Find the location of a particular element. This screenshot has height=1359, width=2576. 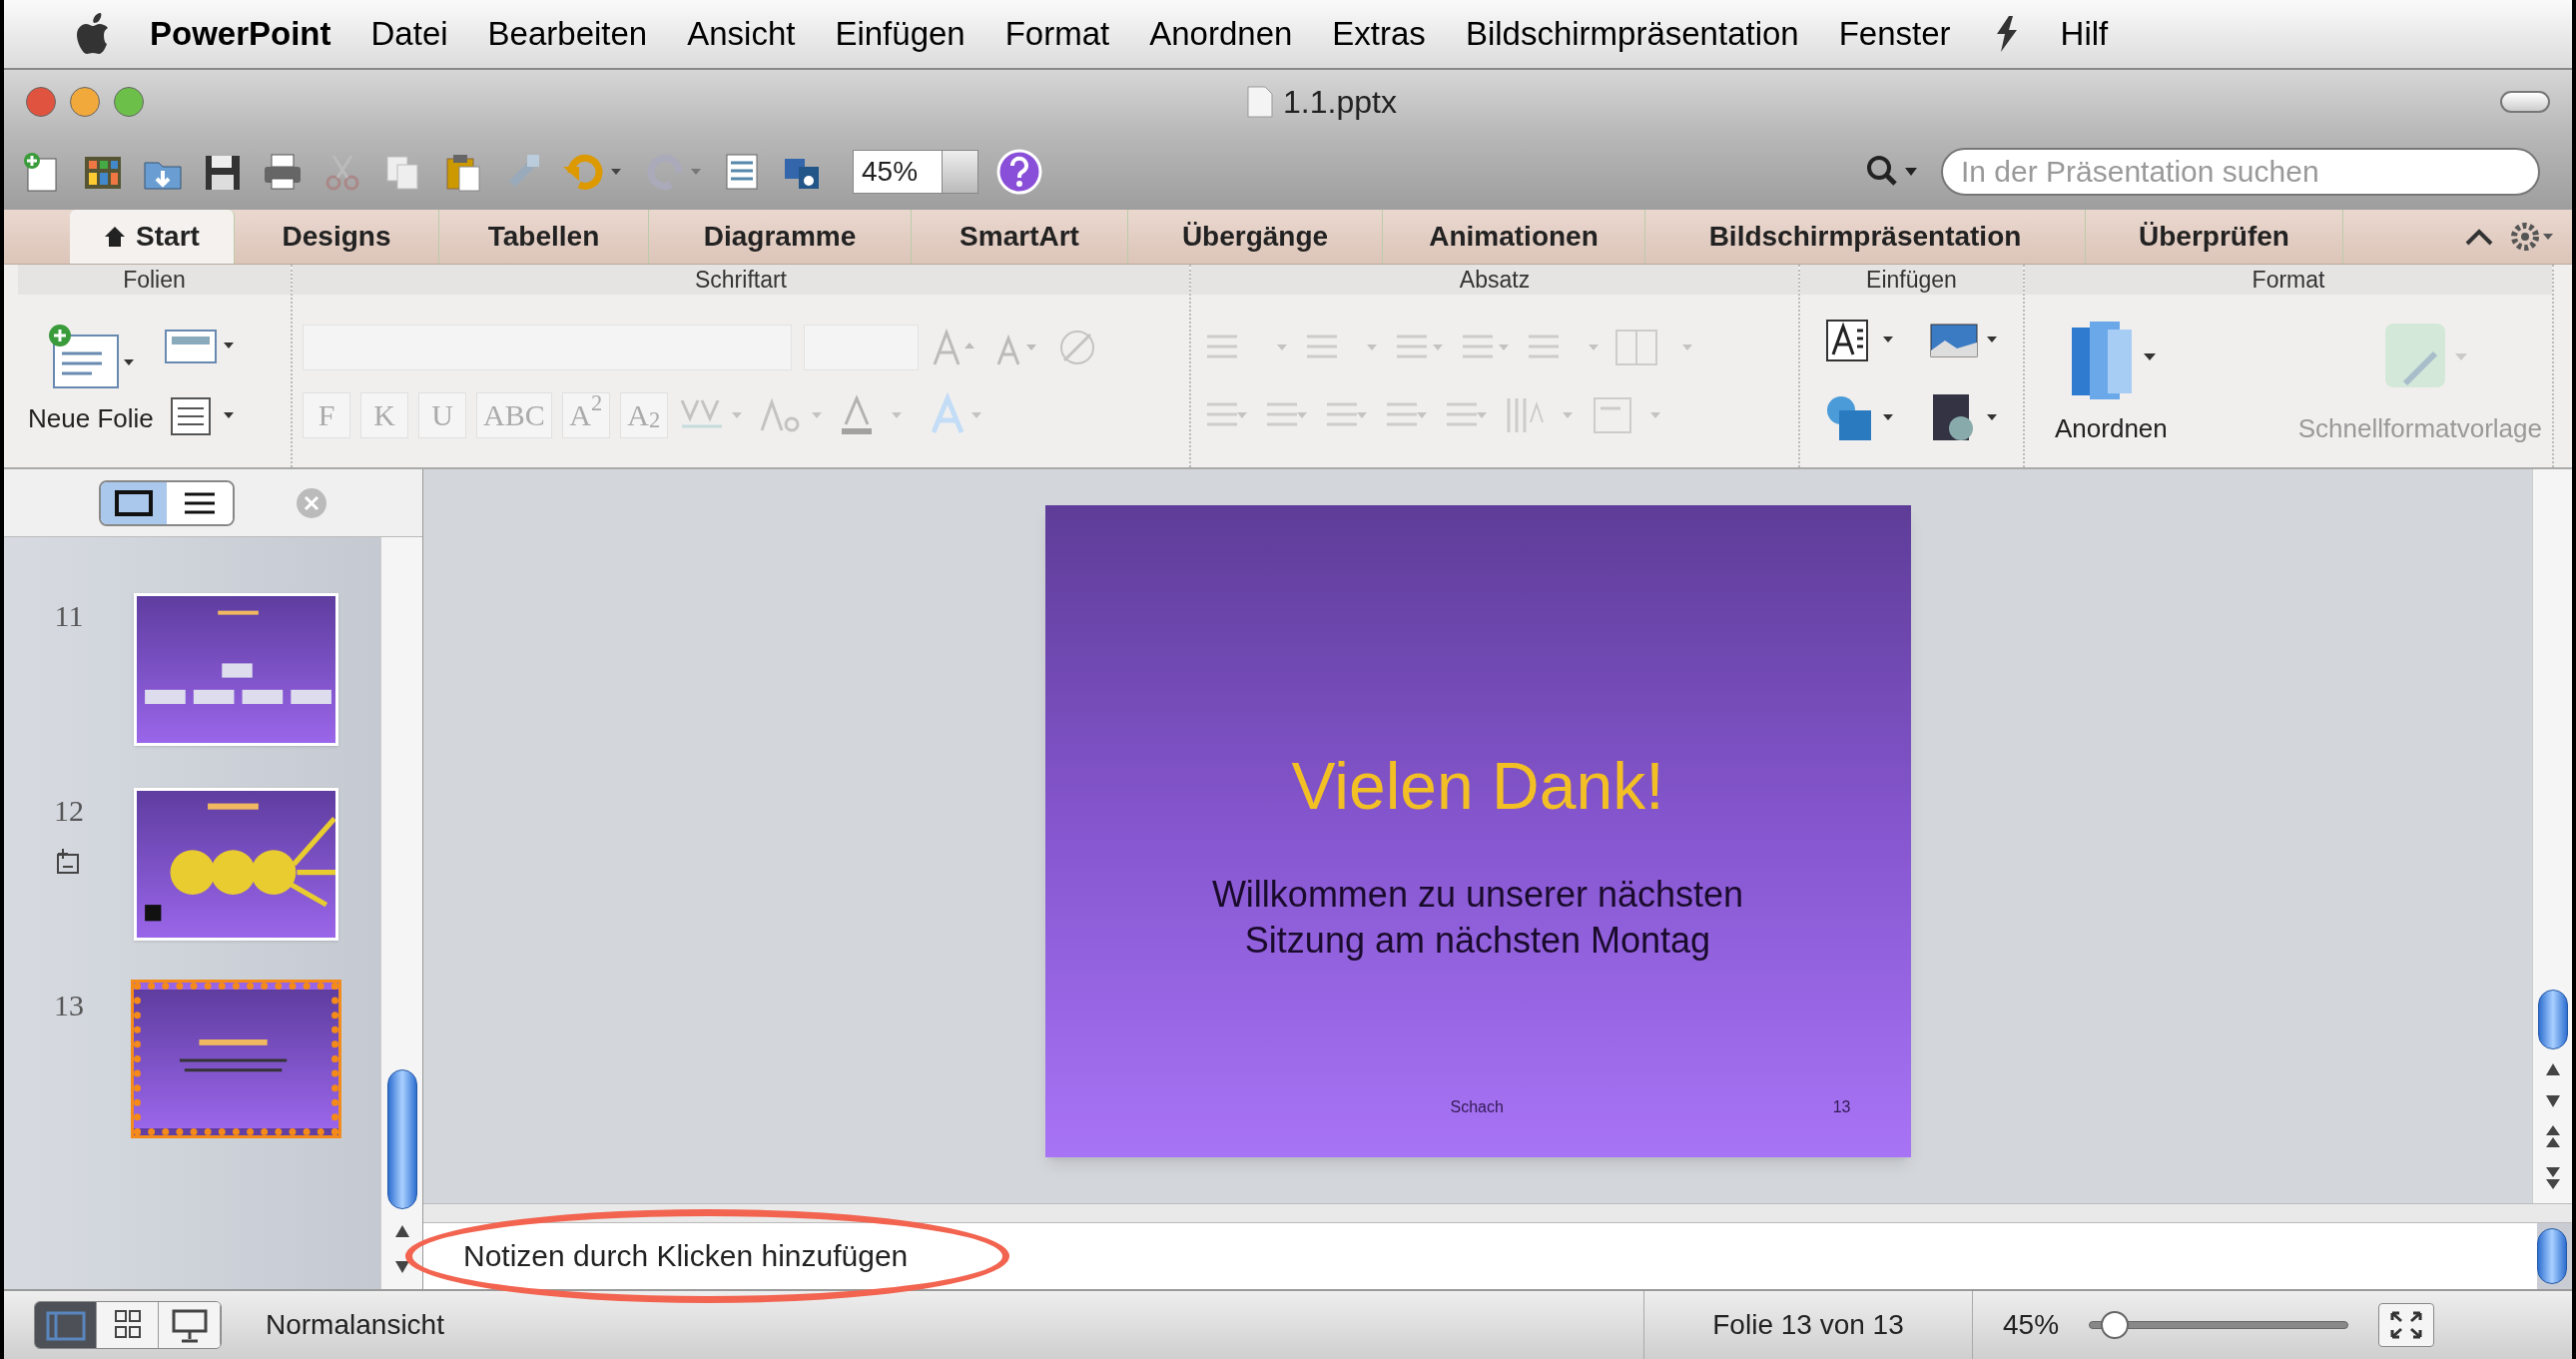

thumbnail-scrollbar is located at coordinates (401, 913).